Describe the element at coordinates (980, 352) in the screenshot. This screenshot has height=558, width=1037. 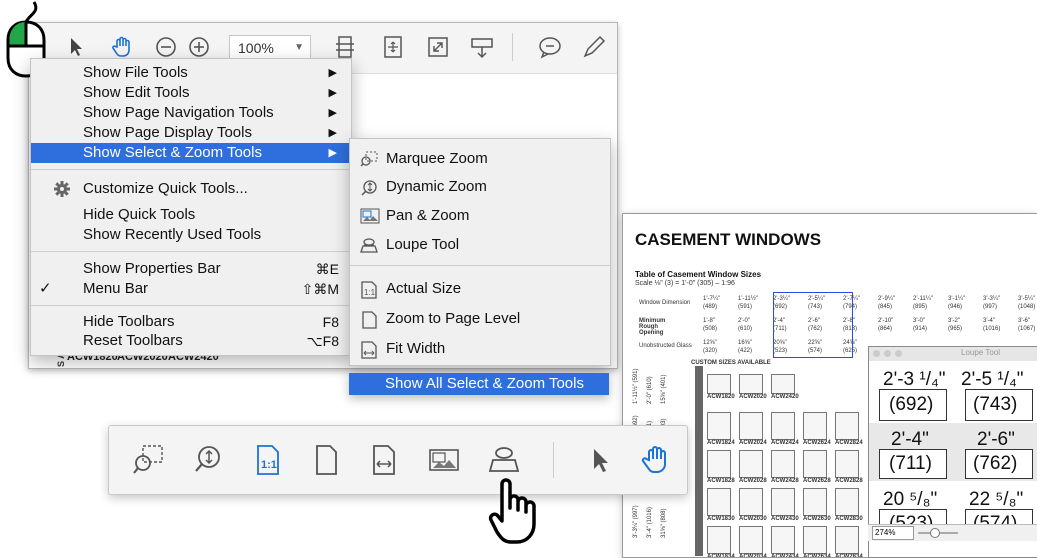
I see `loupe-title: Loupe Tool` at that location.